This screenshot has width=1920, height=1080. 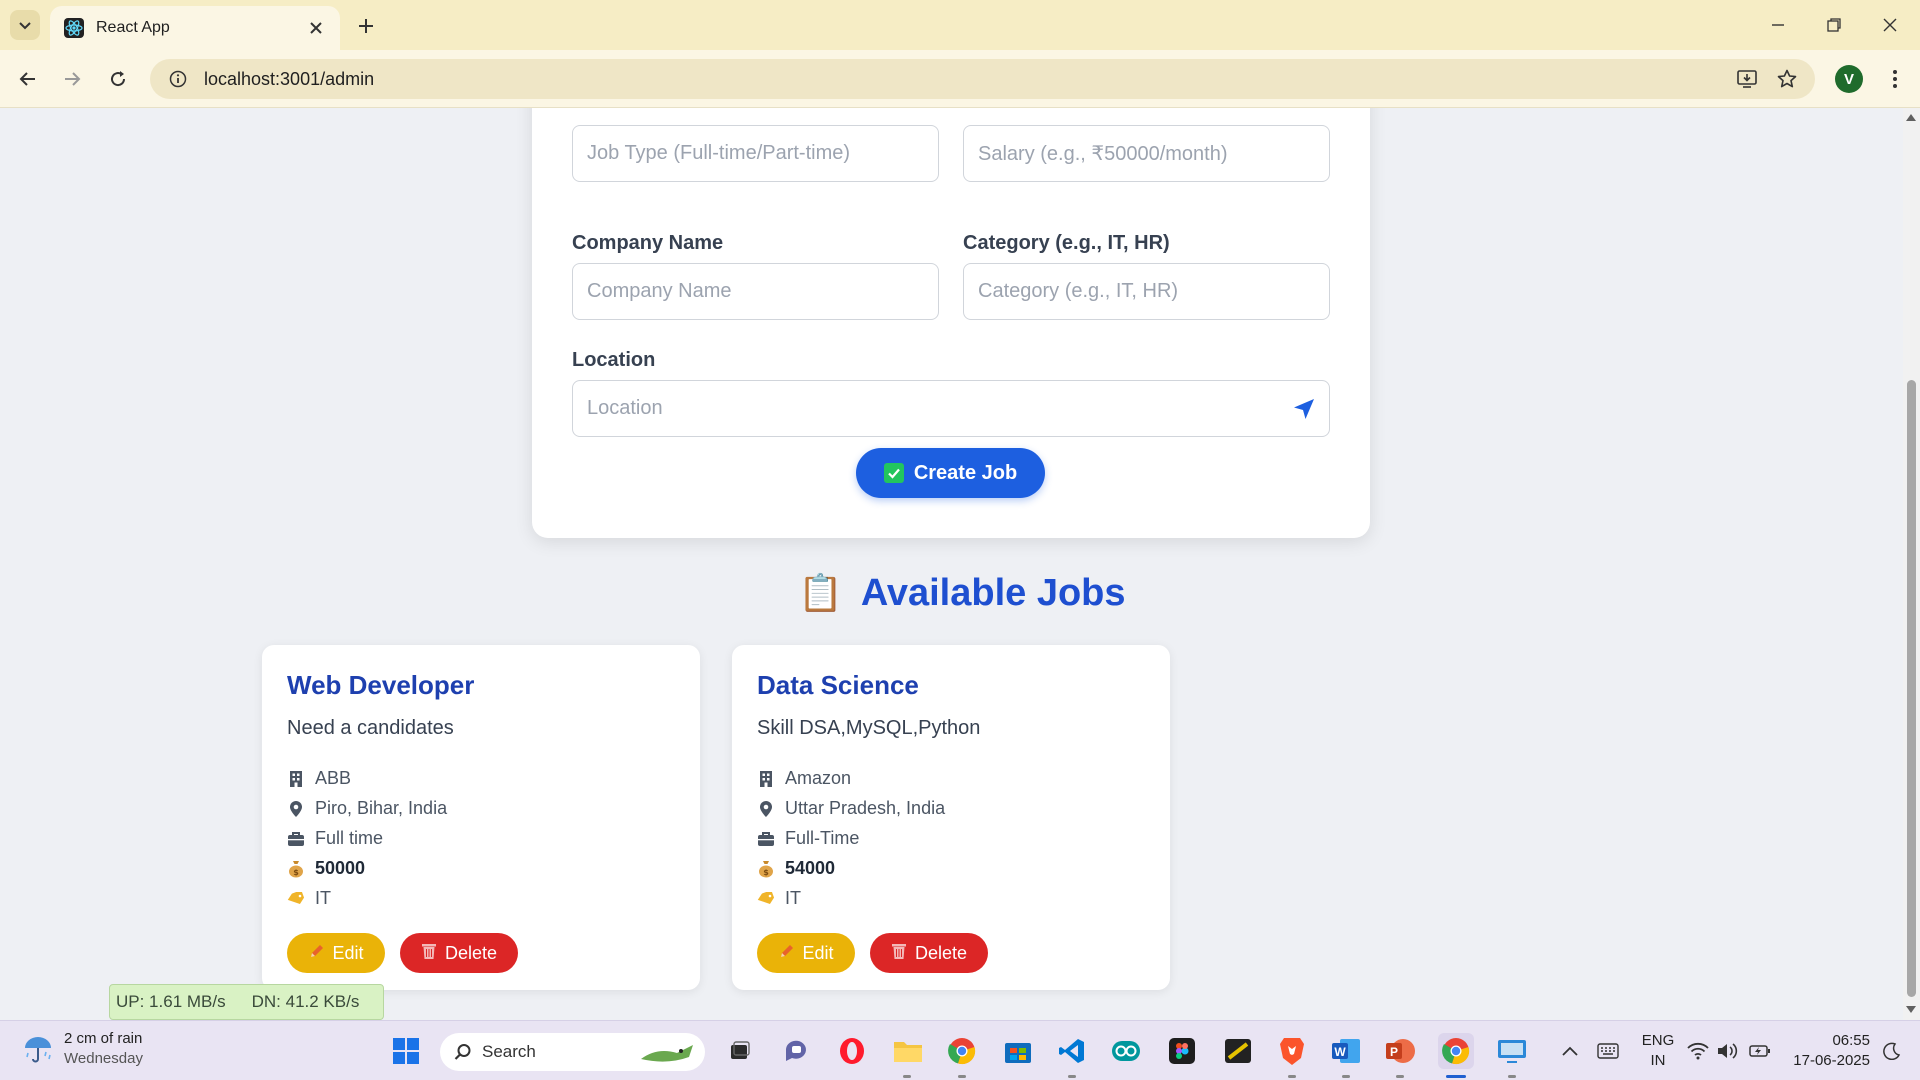 I want to click on page-scrollbar, so click(x=1911, y=564).